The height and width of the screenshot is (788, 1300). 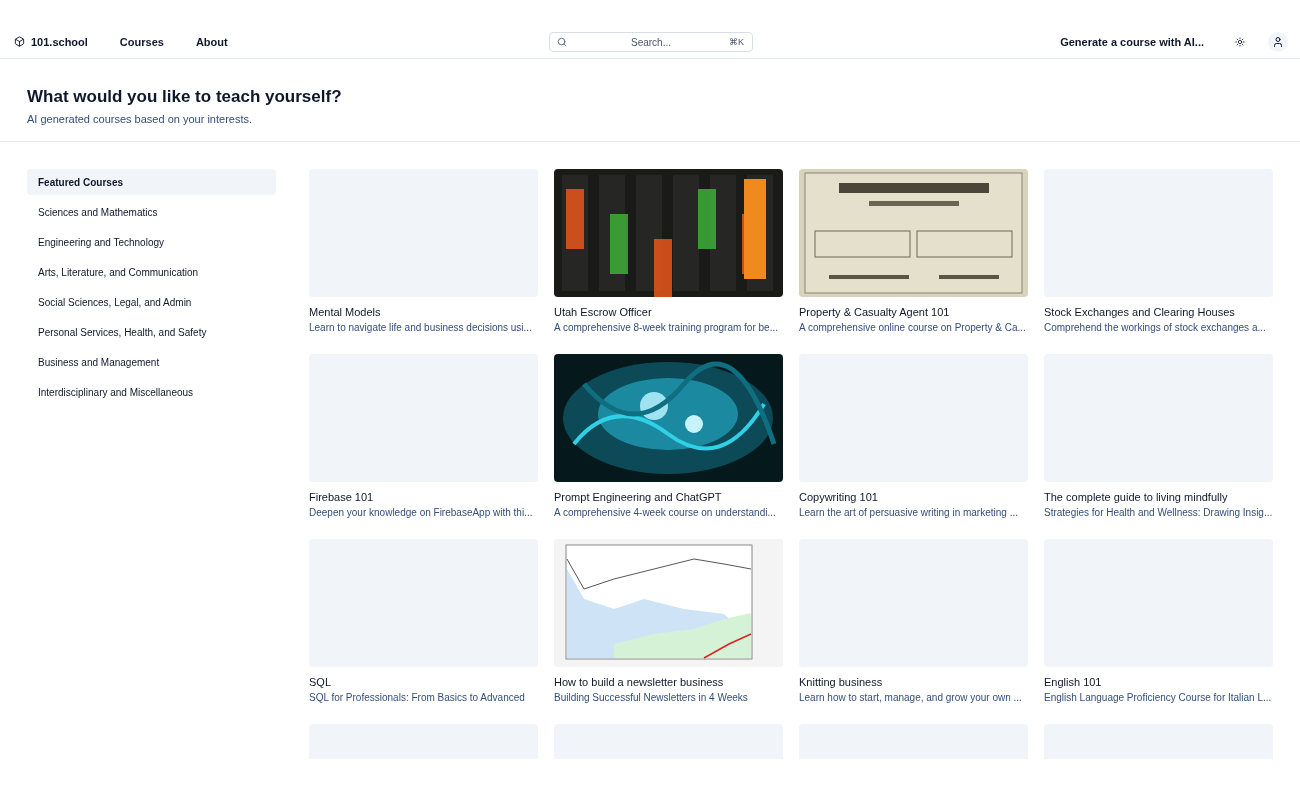 I want to click on user-icon, so click(x=1278, y=41).